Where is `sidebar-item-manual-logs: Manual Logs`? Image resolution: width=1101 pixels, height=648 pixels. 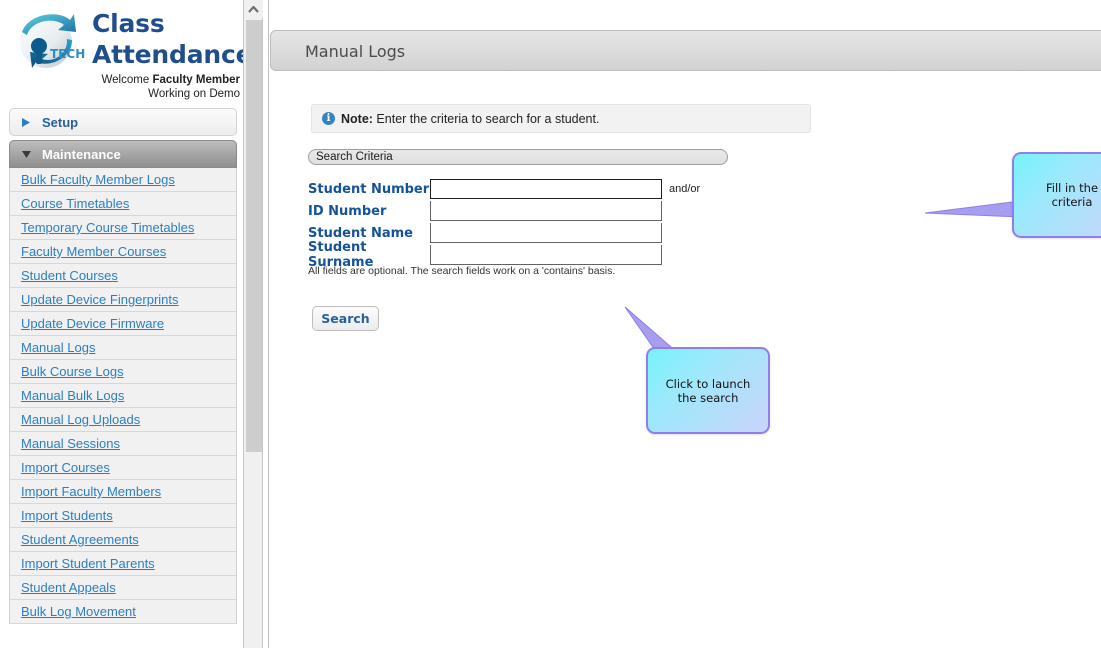 sidebar-item-manual-logs: Manual Logs is located at coordinates (123, 348).